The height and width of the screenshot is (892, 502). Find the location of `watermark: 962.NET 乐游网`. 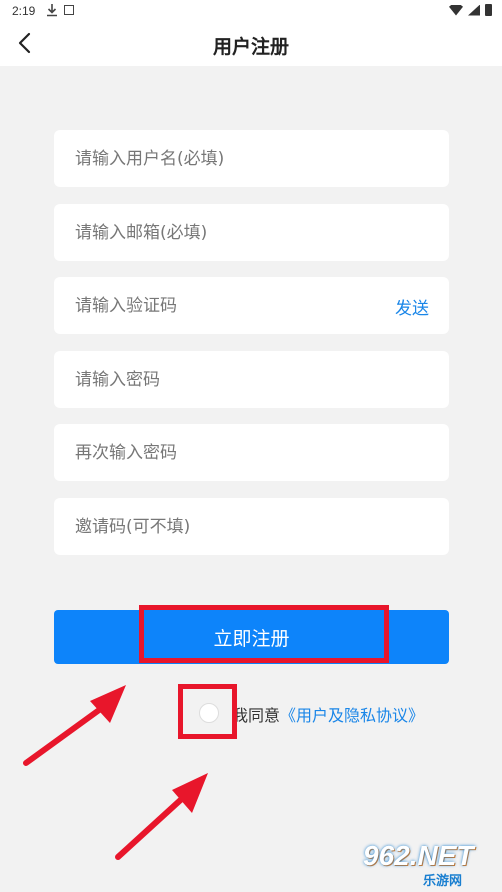

watermark: 962.NET 乐游网 is located at coordinates (430, 864).